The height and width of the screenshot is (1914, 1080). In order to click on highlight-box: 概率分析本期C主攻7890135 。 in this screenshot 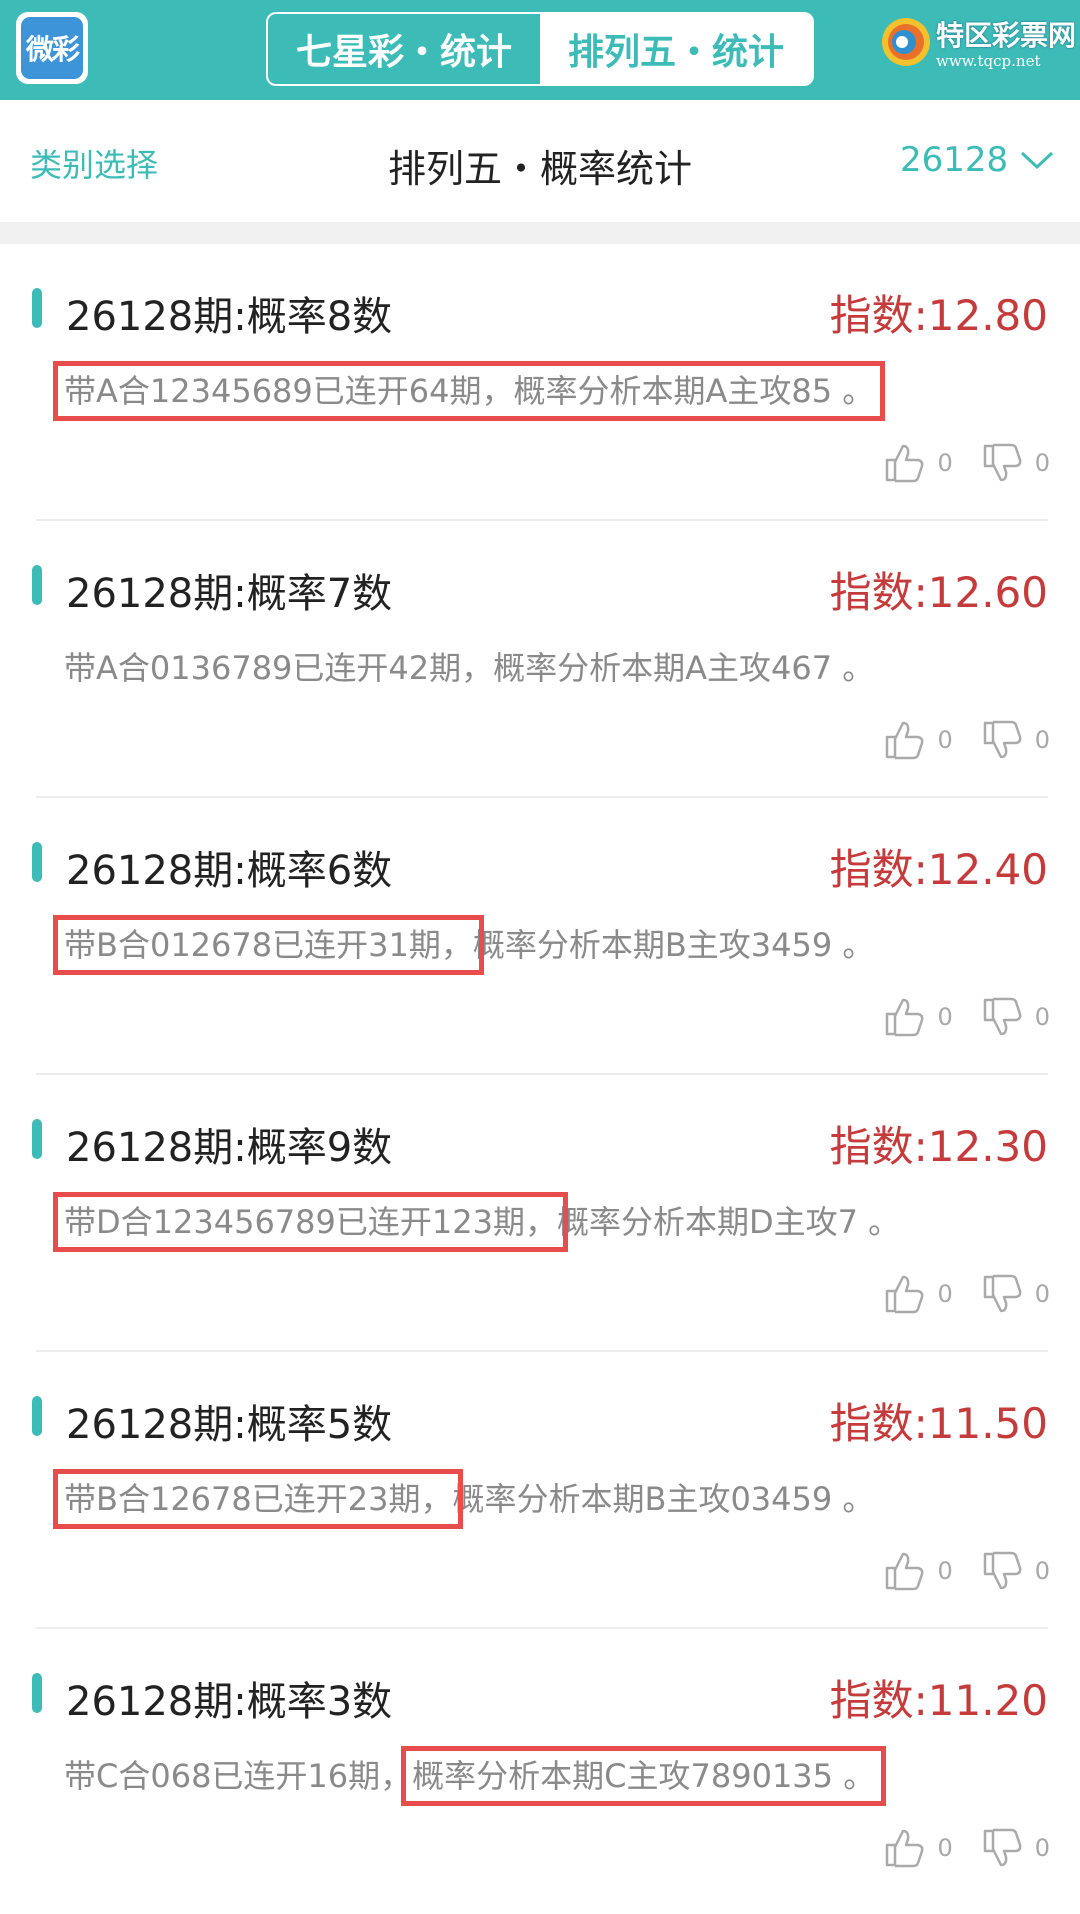, I will do `click(644, 1776)`.